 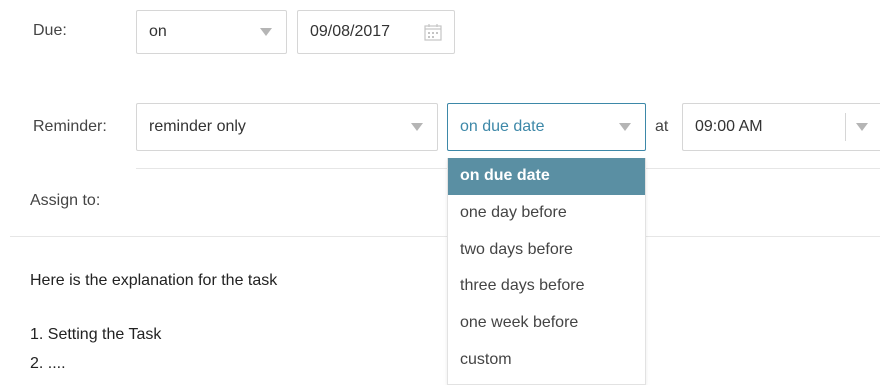 I want to click on calendar-icon, so click(x=433, y=32).